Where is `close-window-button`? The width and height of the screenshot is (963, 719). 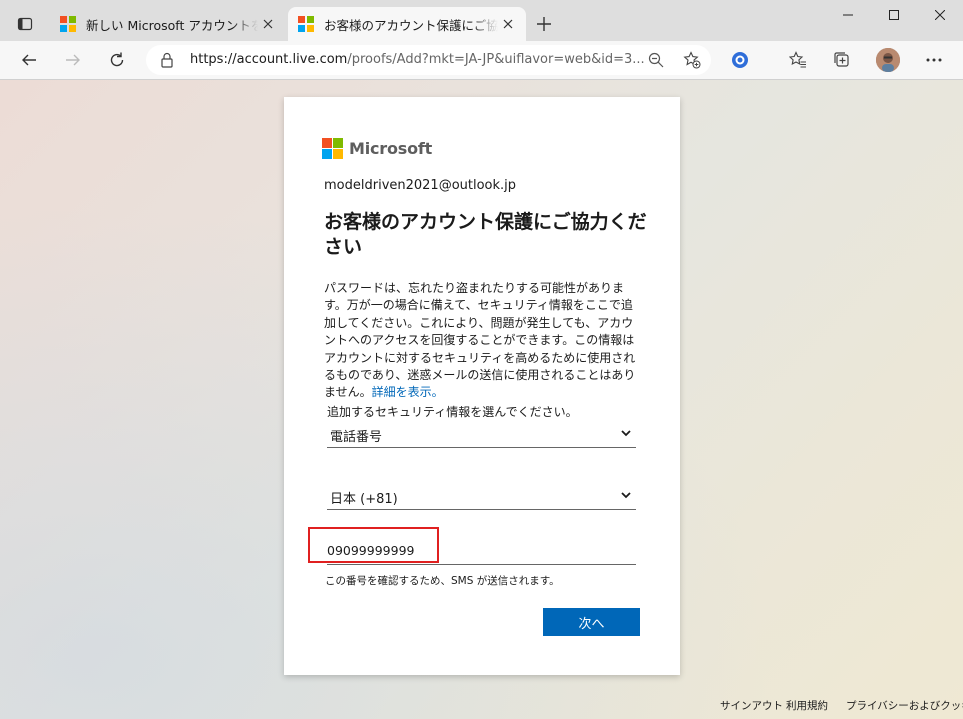
close-window-button is located at coordinates (940, 15).